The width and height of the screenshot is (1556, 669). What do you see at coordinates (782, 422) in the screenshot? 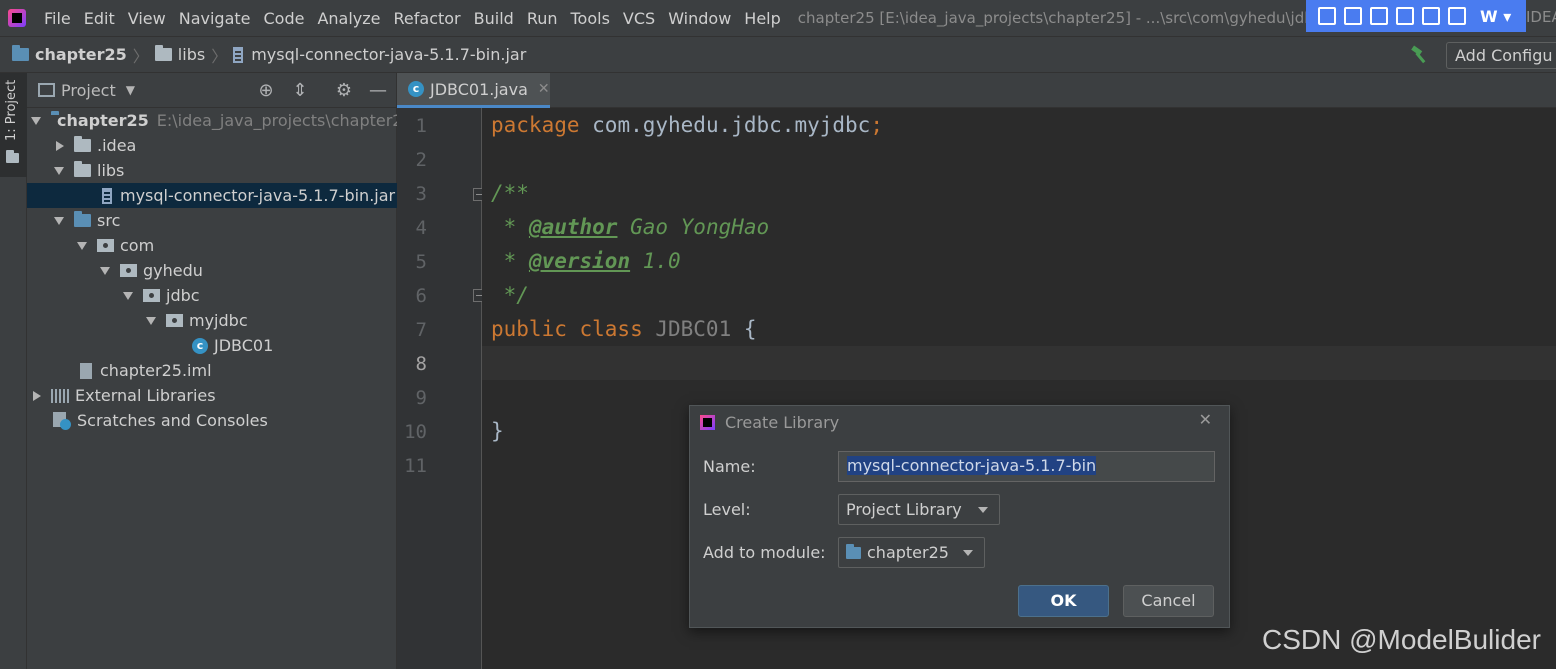
I see `dialog-title: Create Library` at bounding box center [782, 422].